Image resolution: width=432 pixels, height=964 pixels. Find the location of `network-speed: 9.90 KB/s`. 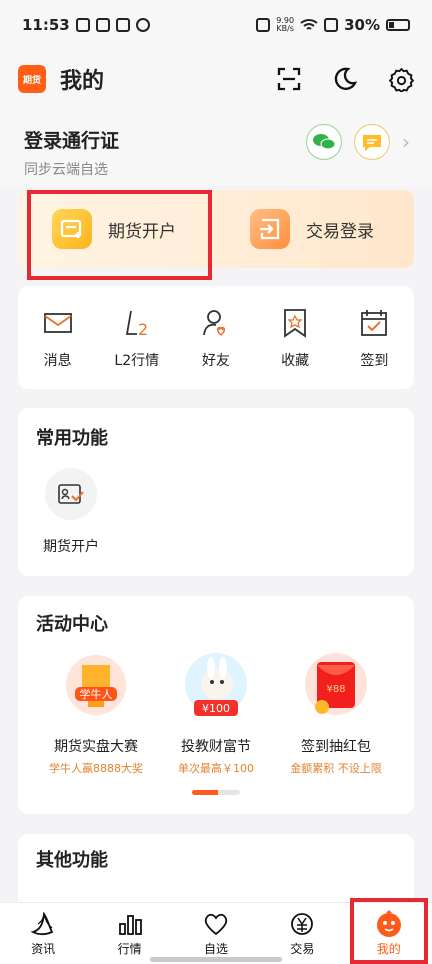

network-speed: 9.90 KB/s is located at coordinates (285, 25).